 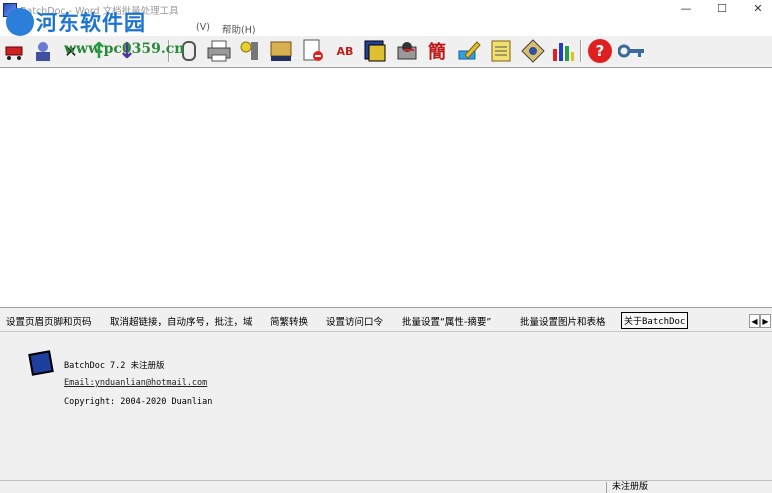 I want to click on pencil-icon, so click(x=469, y=51).